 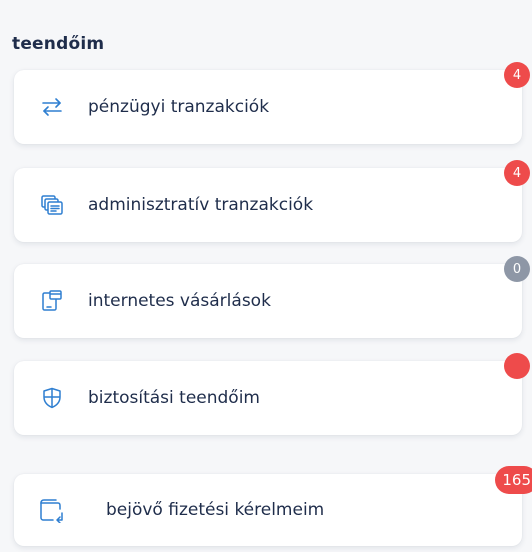 I want to click on todo-item-financial-transactions: pénzügyi tranzakciók 4, so click(x=272, y=103).